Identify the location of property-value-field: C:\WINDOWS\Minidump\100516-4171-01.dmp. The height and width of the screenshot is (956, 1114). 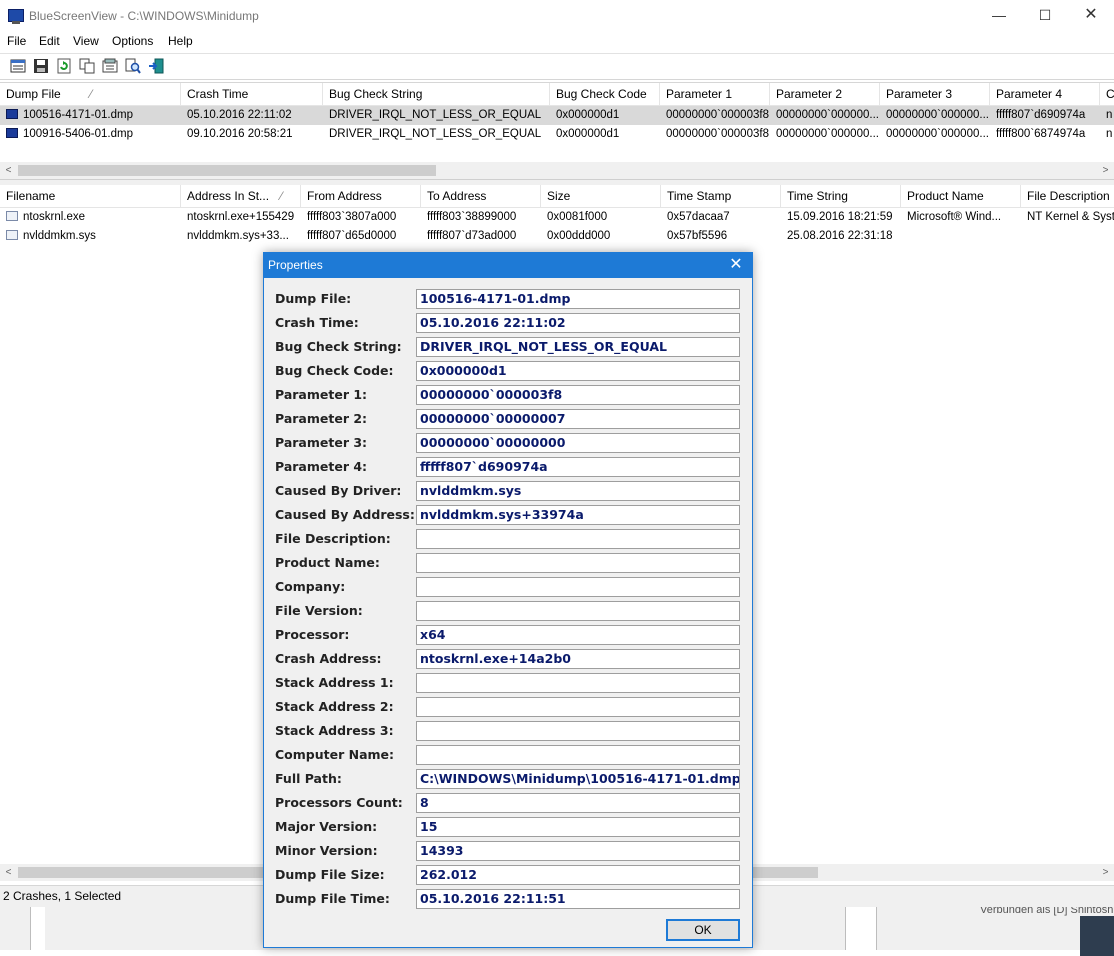
(578, 779).